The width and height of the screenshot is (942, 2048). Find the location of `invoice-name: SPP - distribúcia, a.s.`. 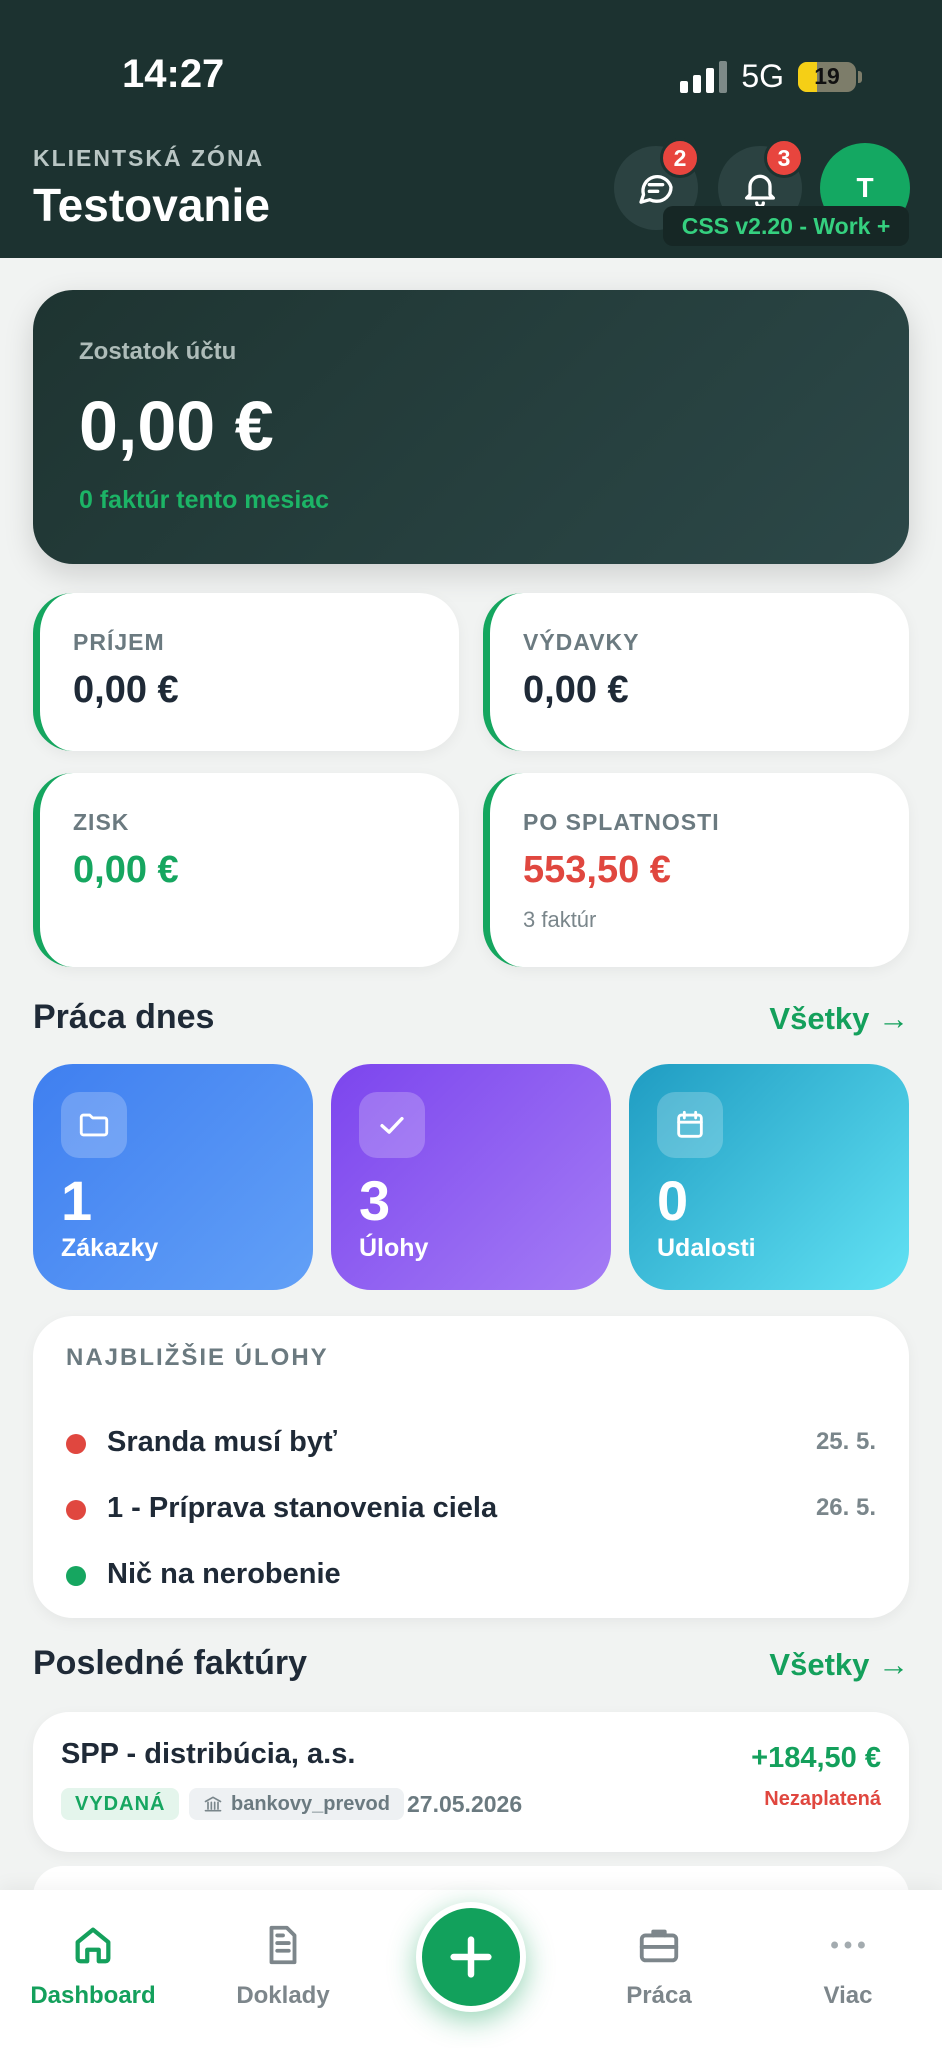

invoice-name: SPP - distribúcia, a.s. is located at coordinates (208, 1754).